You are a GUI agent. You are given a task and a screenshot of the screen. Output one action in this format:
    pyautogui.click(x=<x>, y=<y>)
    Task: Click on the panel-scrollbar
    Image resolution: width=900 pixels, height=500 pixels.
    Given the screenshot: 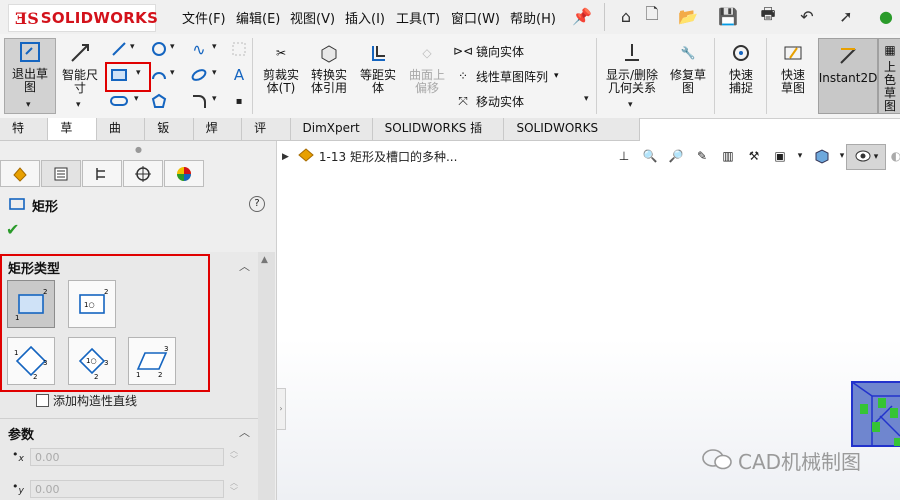 What is the action you would take?
    pyautogui.click(x=266, y=376)
    